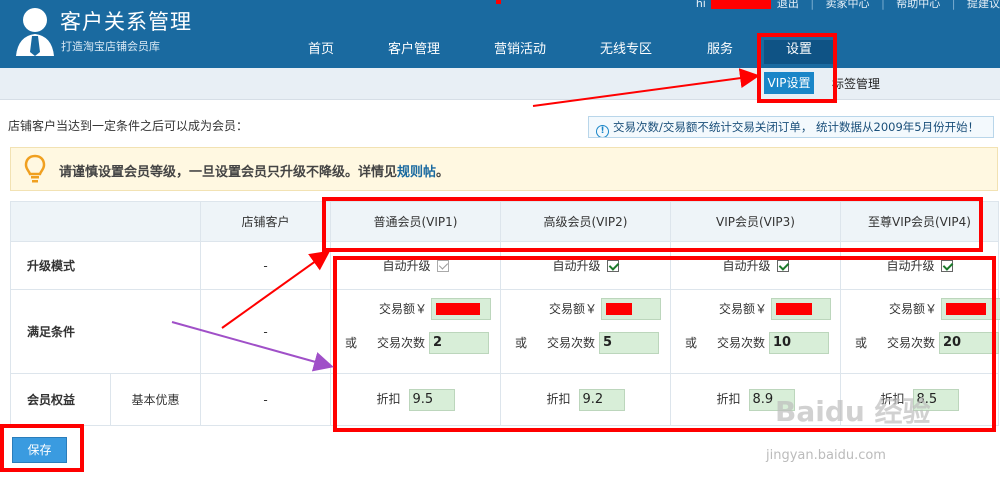 The width and height of the screenshot is (1000, 488). Describe the element at coordinates (128, 126) in the screenshot. I see `intro-text: 店铺客户当达到一定条件之后可以成为会员：` at that location.